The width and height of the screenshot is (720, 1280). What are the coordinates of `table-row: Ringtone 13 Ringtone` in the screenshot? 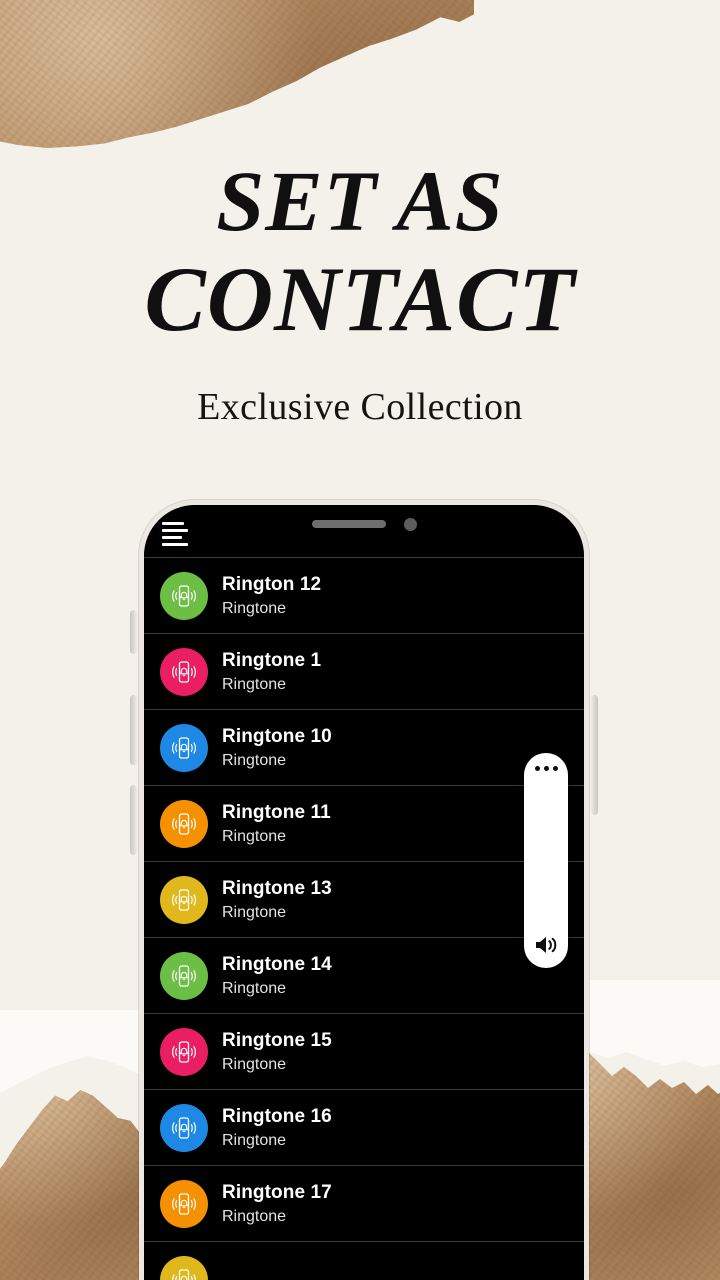 It's located at (364, 900).